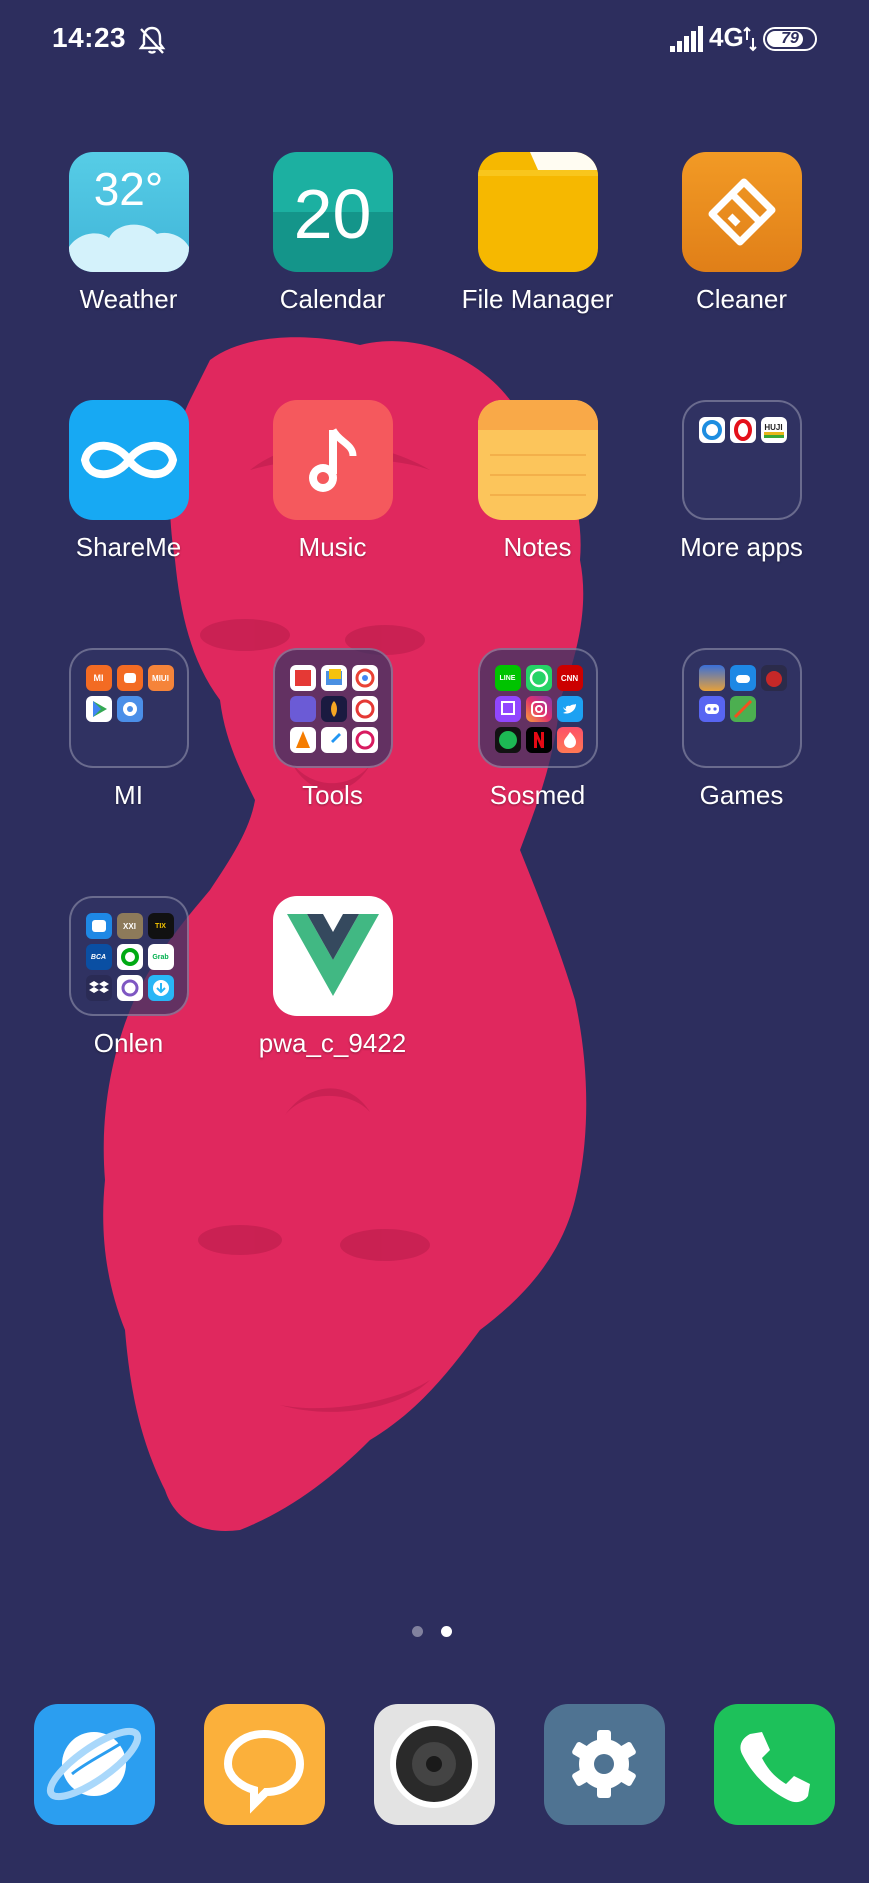 This screenshot has width=869, height=1883. I want to click on app-label: ShareMe, so click(128, 547).